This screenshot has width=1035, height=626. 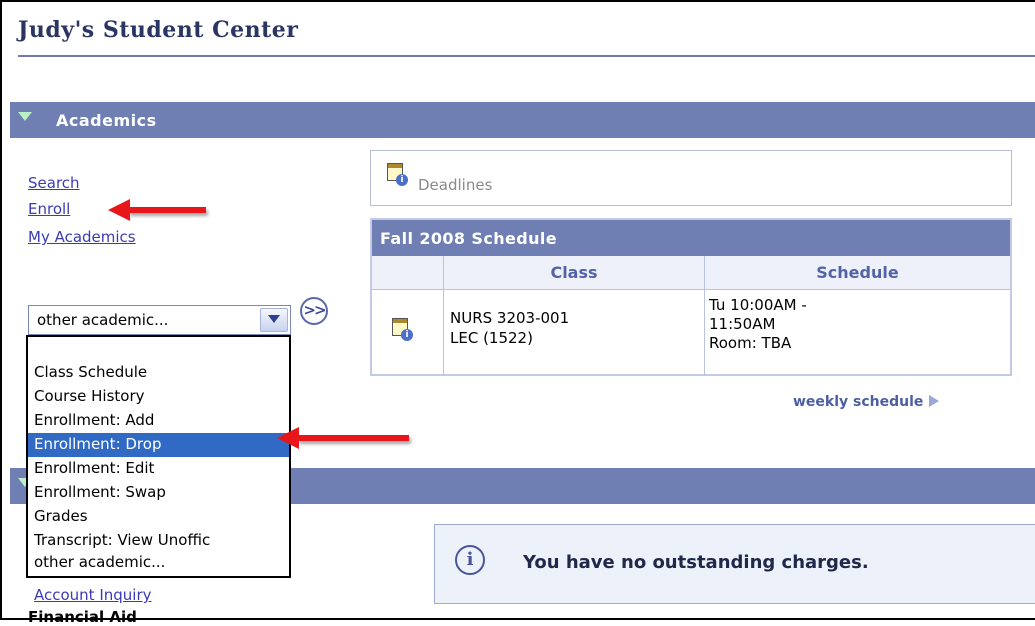 I want to click on column-header-icon, so click(x=408, y=273).